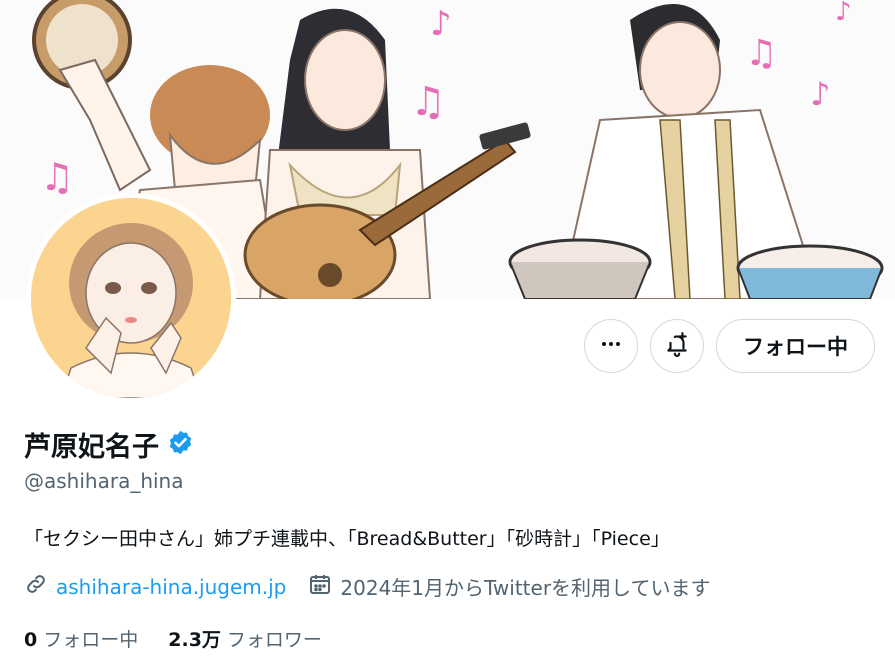  I want to click on profile-stats: 0 フォロー中 2.3万 フォロワー, so click(173, 638).